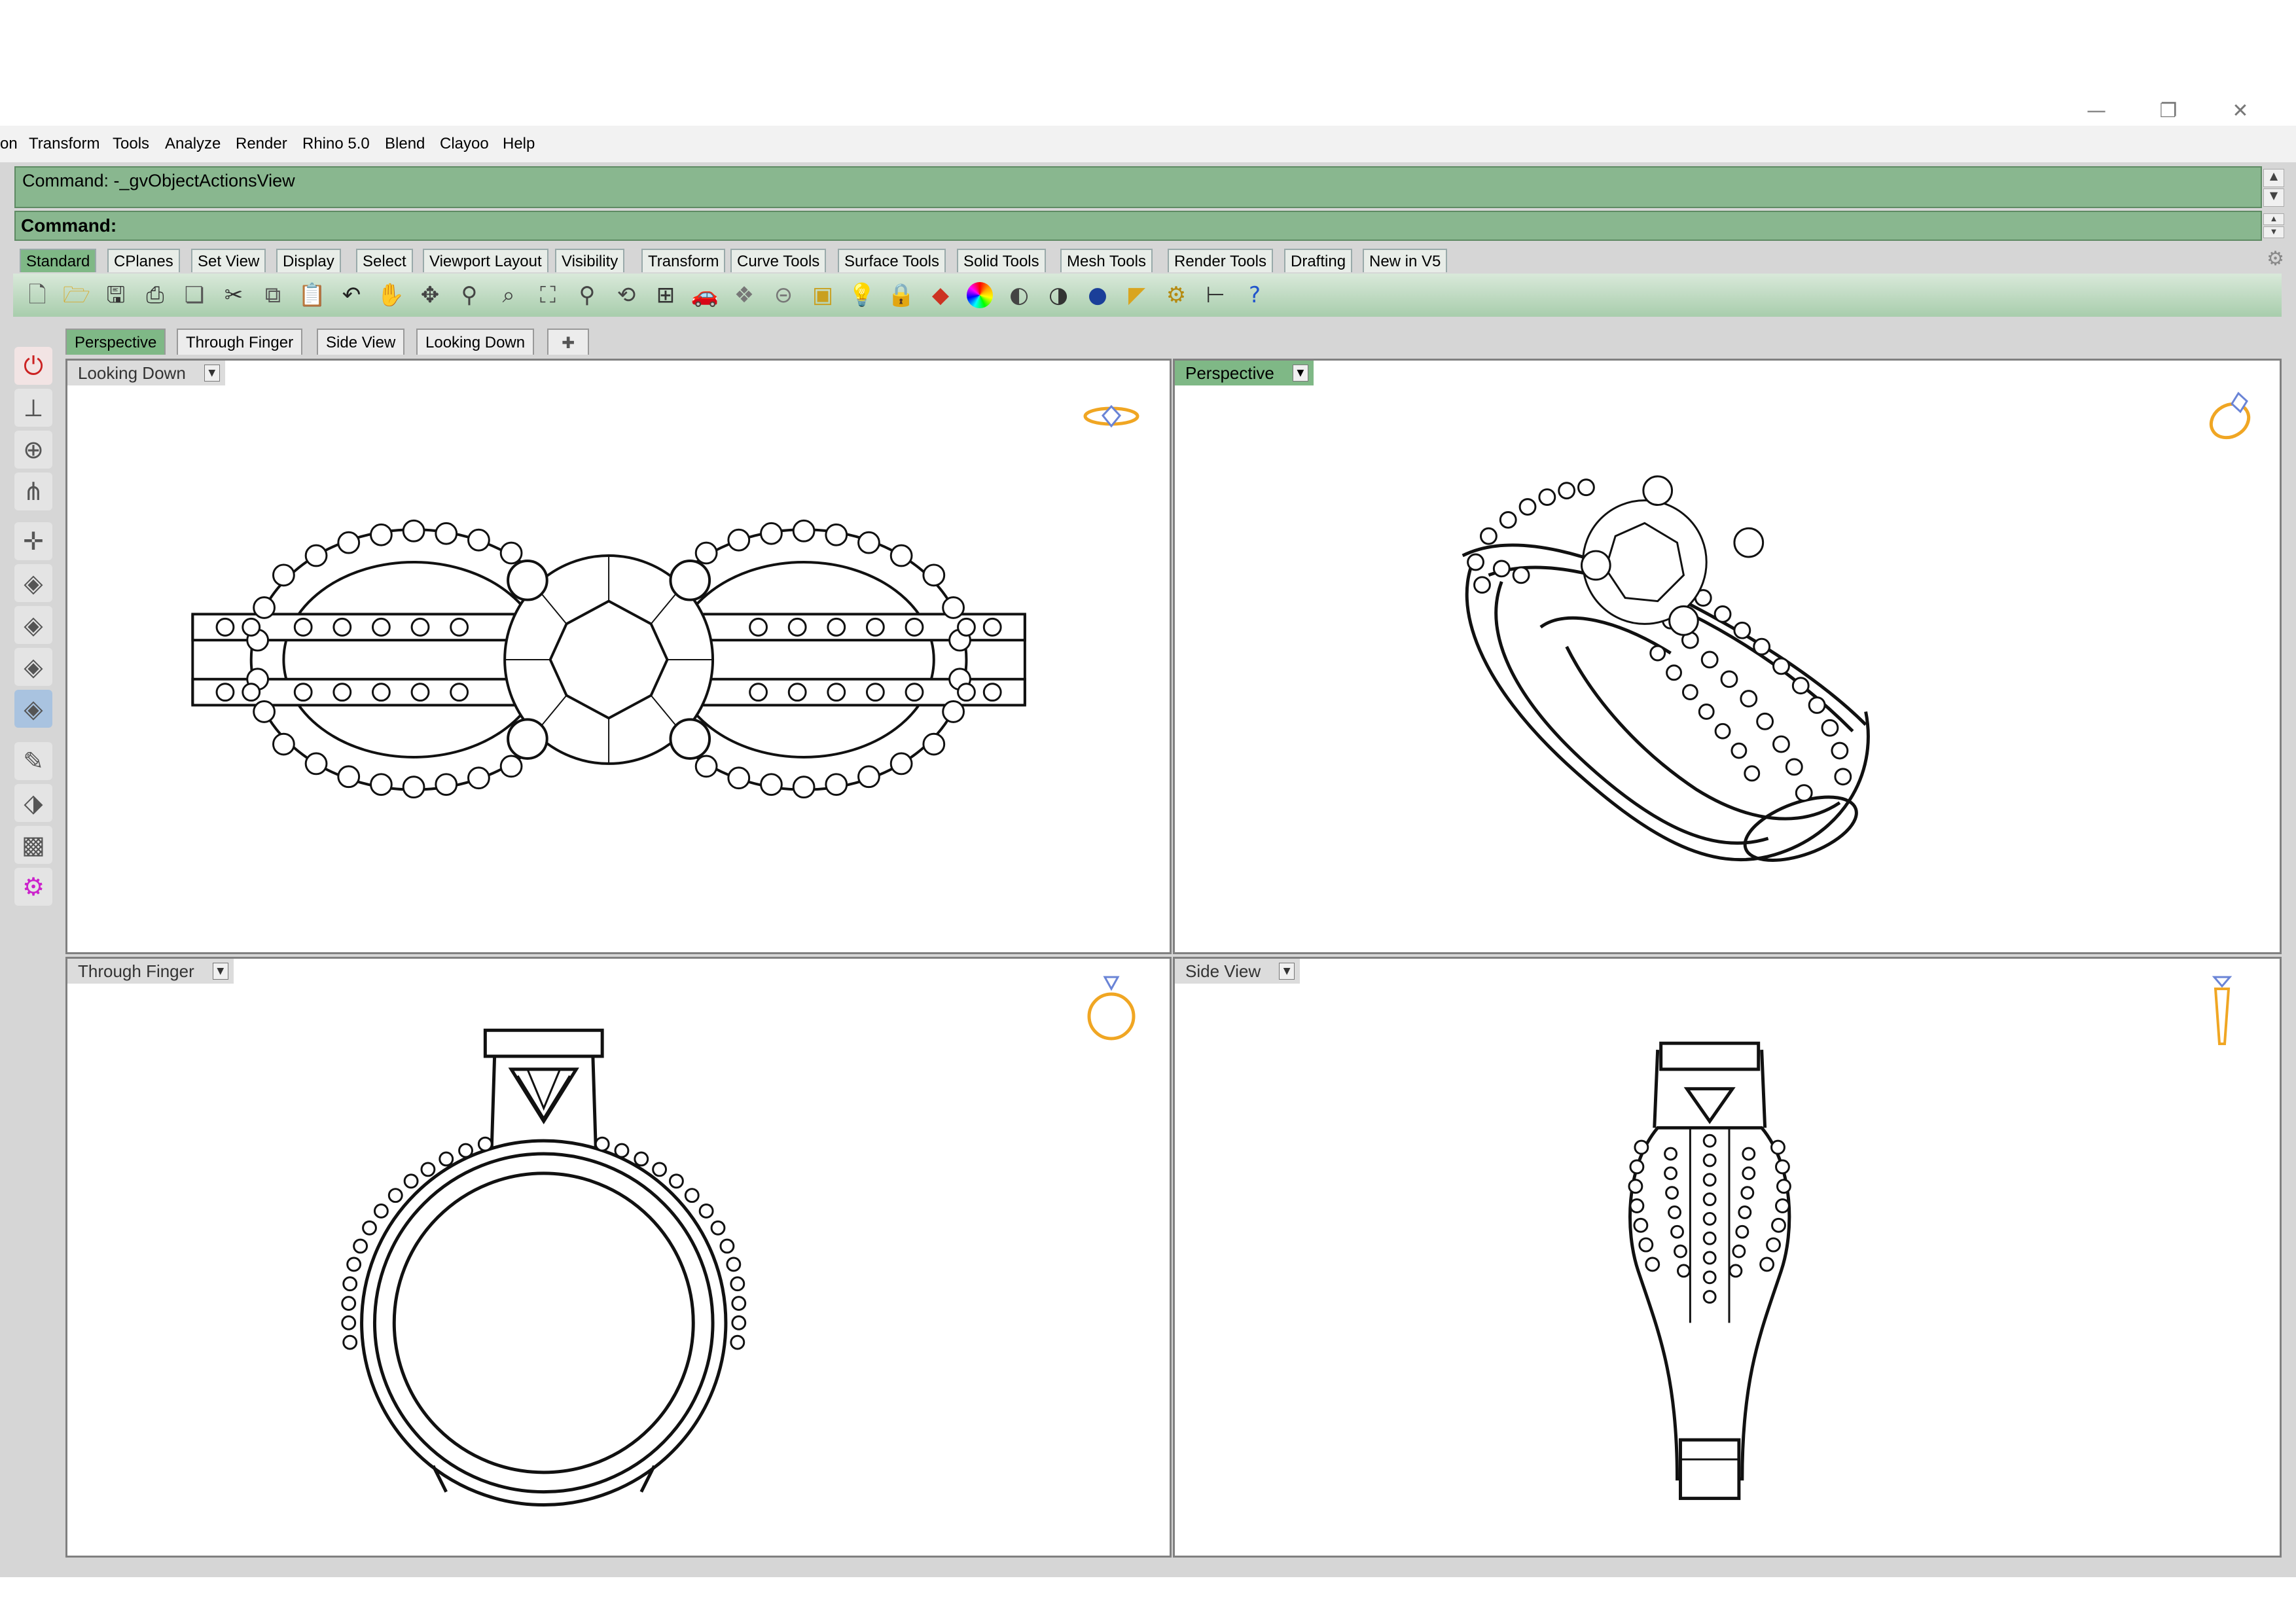  I want to click on menu-rhino5: Rhino 5.0, so click(336, 144).